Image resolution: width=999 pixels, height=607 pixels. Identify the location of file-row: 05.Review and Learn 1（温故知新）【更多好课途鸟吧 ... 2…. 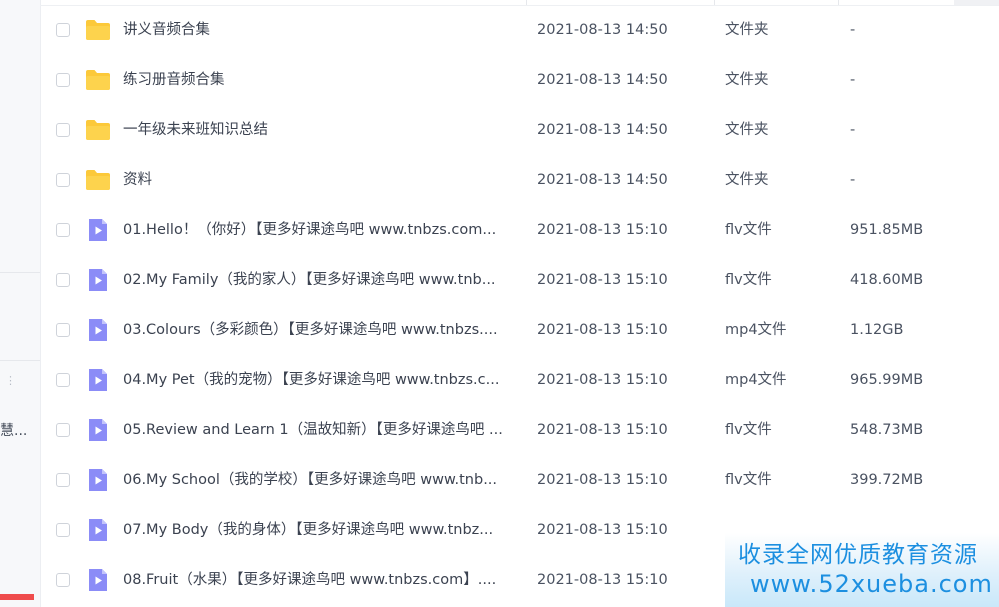
(519, 430).